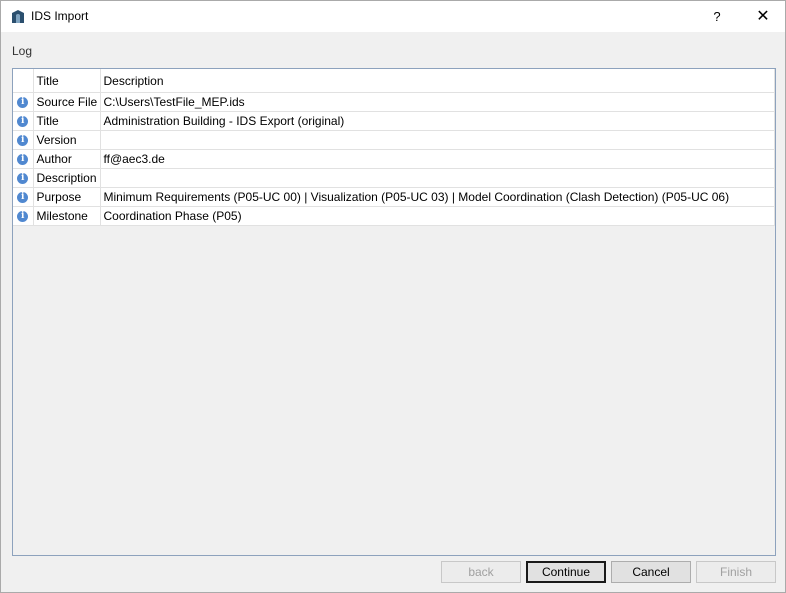 Image resolution: width=786 pixels, height=593 pixels. I want to click on row-description: Coordination Phase (P05), so click(437, 216).